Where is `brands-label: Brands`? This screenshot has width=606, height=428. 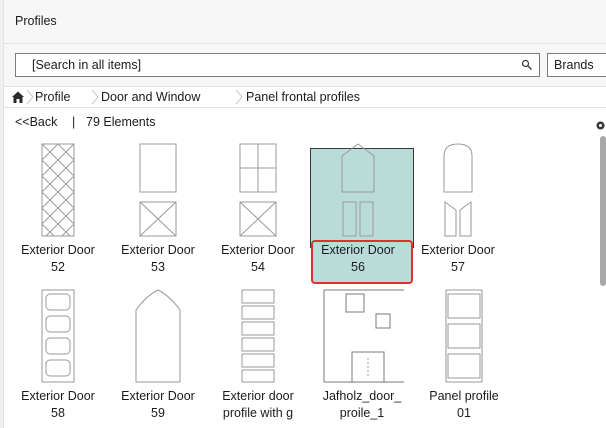 brands-label: Brands is located at coordinates (574, 65).